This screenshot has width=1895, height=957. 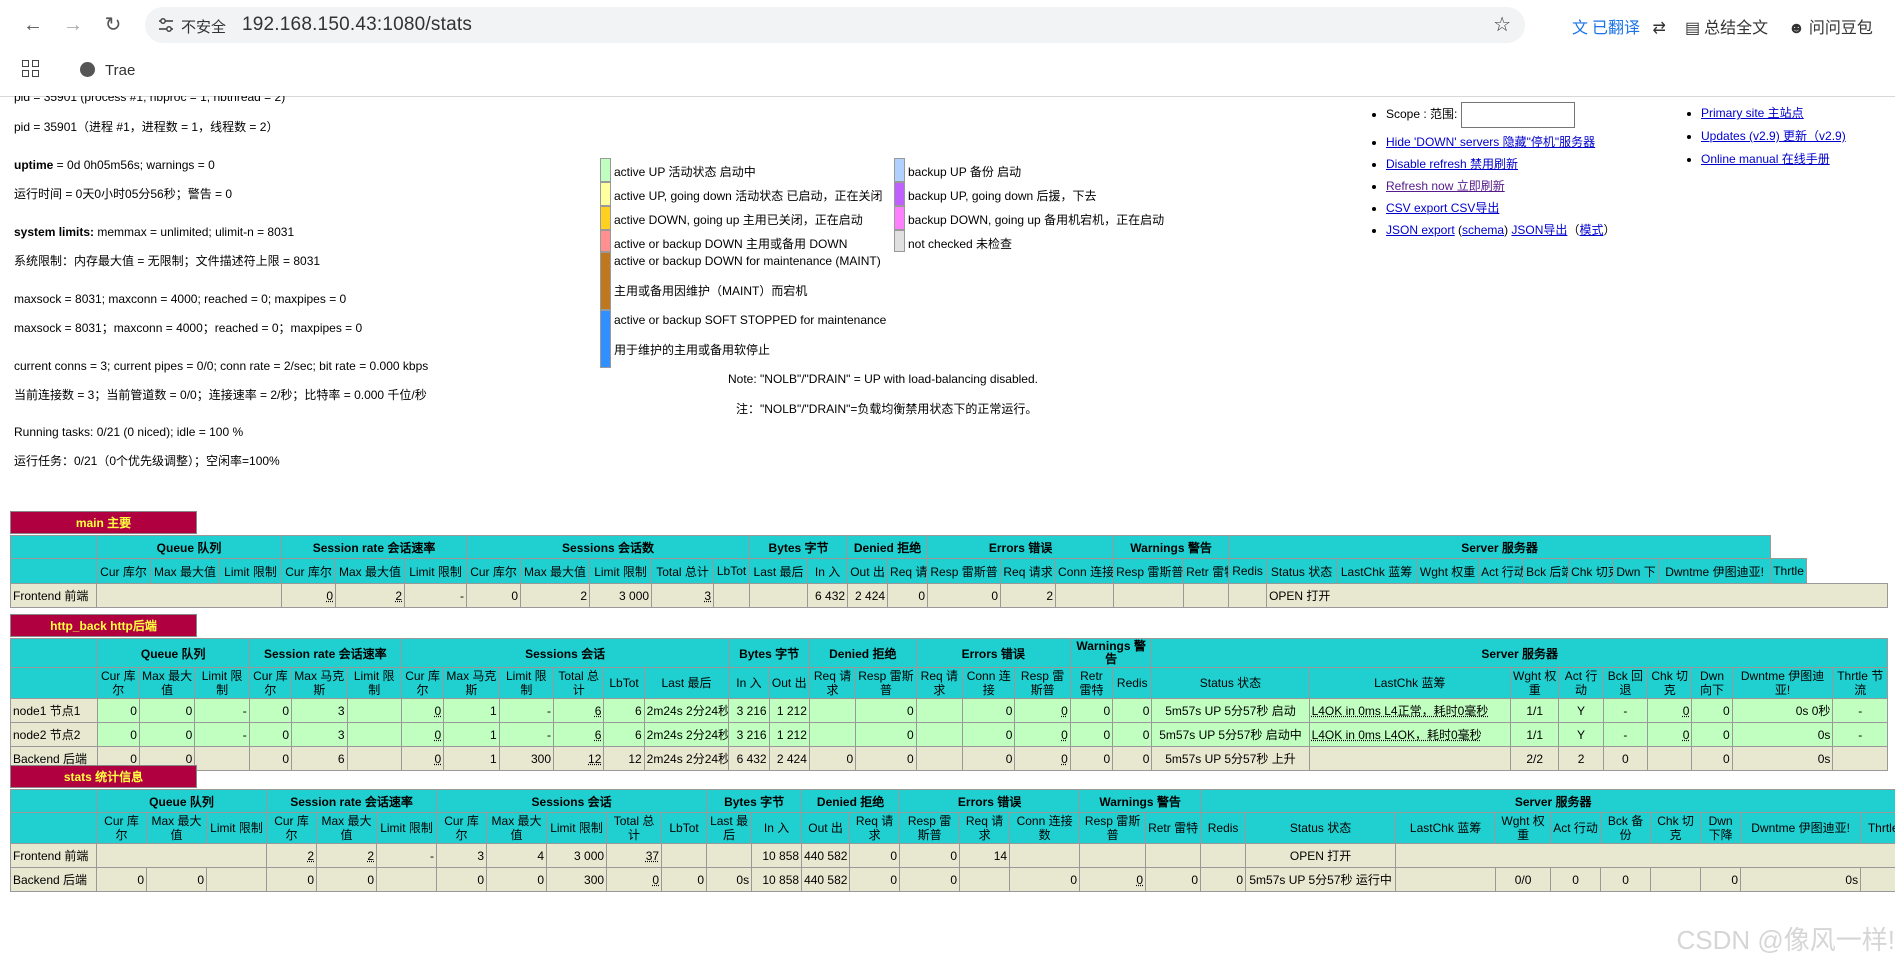 I want to click on proxy-name-http-back: http_back http后端, so click(x=103, y=625).